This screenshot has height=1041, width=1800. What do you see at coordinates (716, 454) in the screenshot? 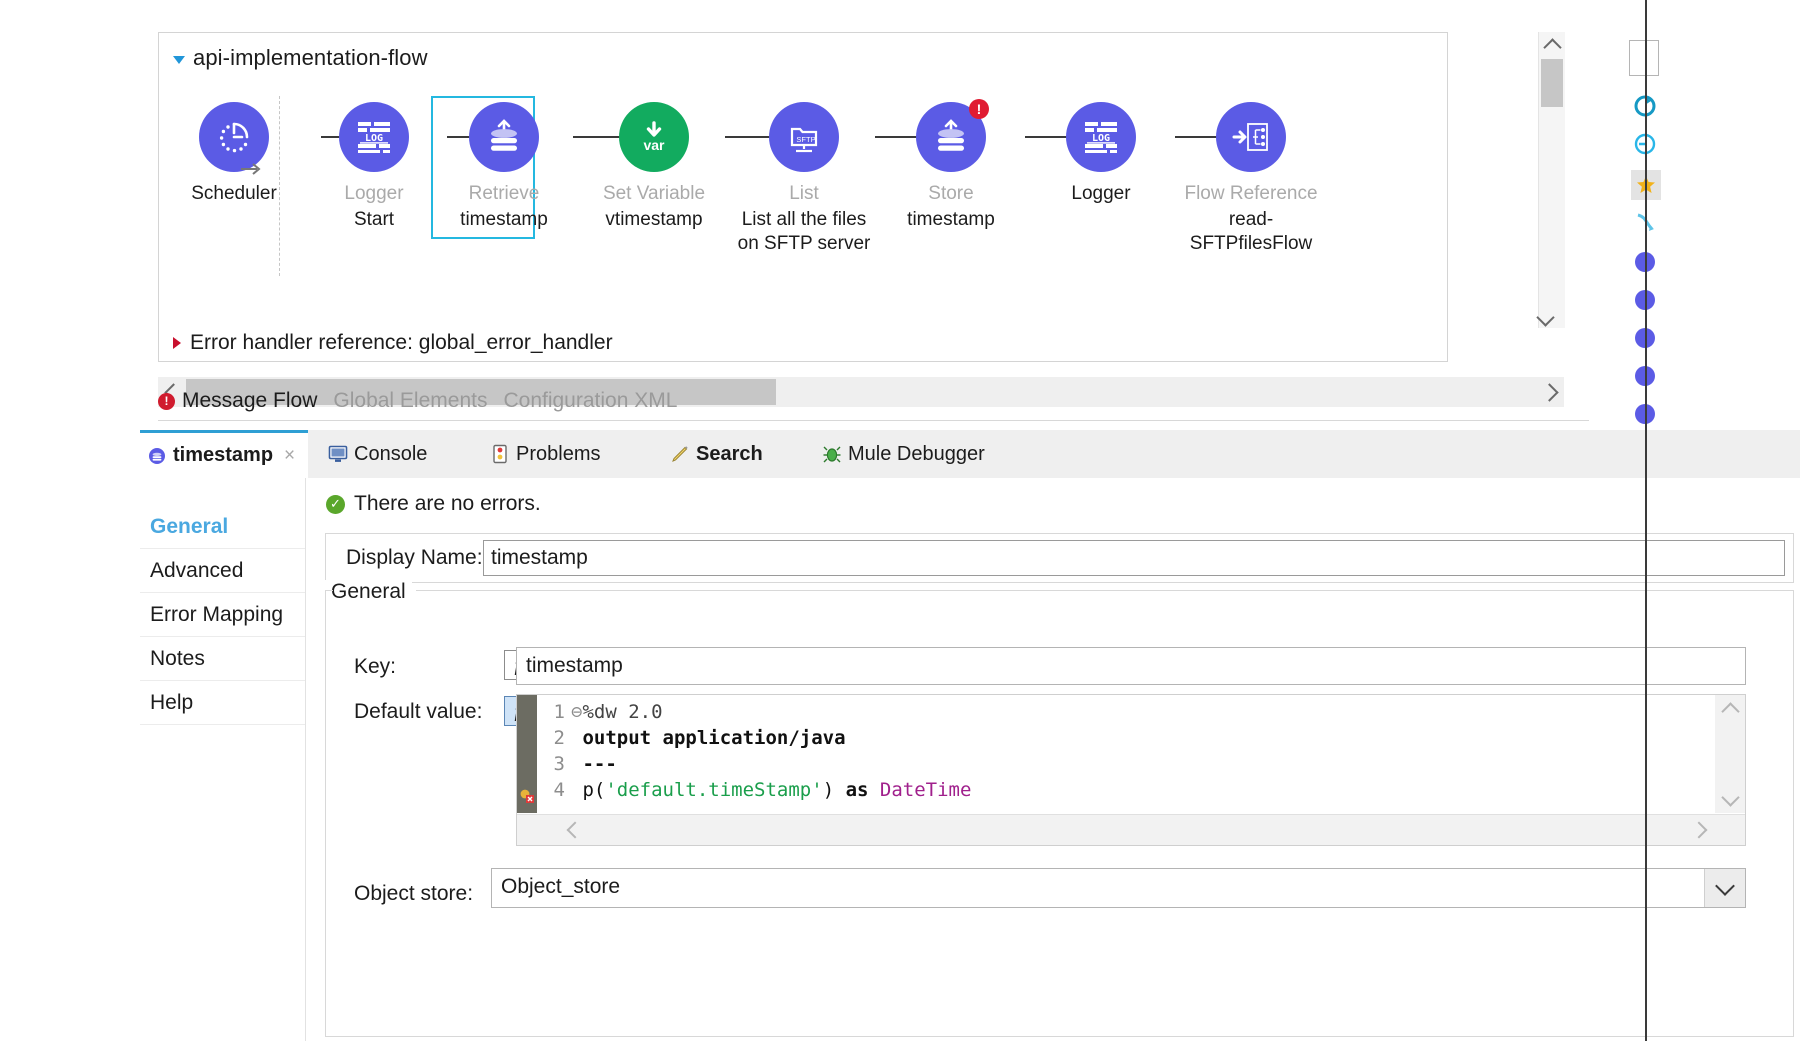
I see `view-tab-search: Search` at bounding box center [716, 454].